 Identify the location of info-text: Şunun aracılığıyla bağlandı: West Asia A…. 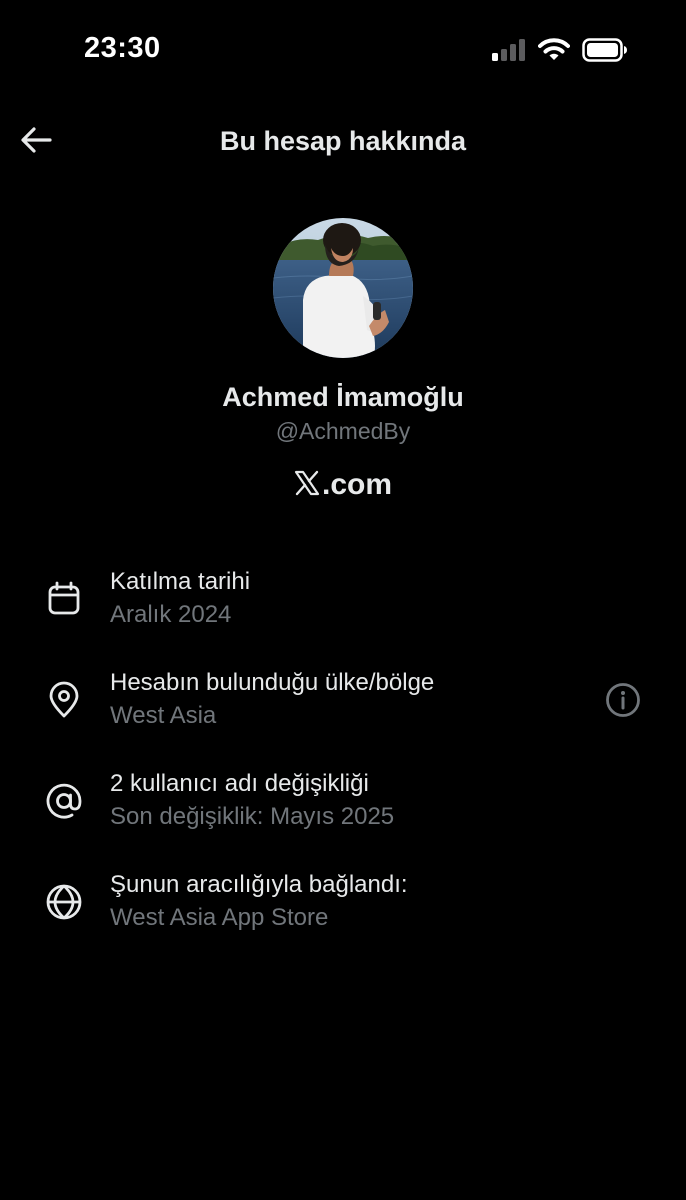
(259, 902).